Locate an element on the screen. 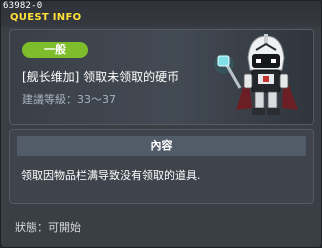 The image size is (322, 248). content-header: 內容 is located at coordinates (161, 146).